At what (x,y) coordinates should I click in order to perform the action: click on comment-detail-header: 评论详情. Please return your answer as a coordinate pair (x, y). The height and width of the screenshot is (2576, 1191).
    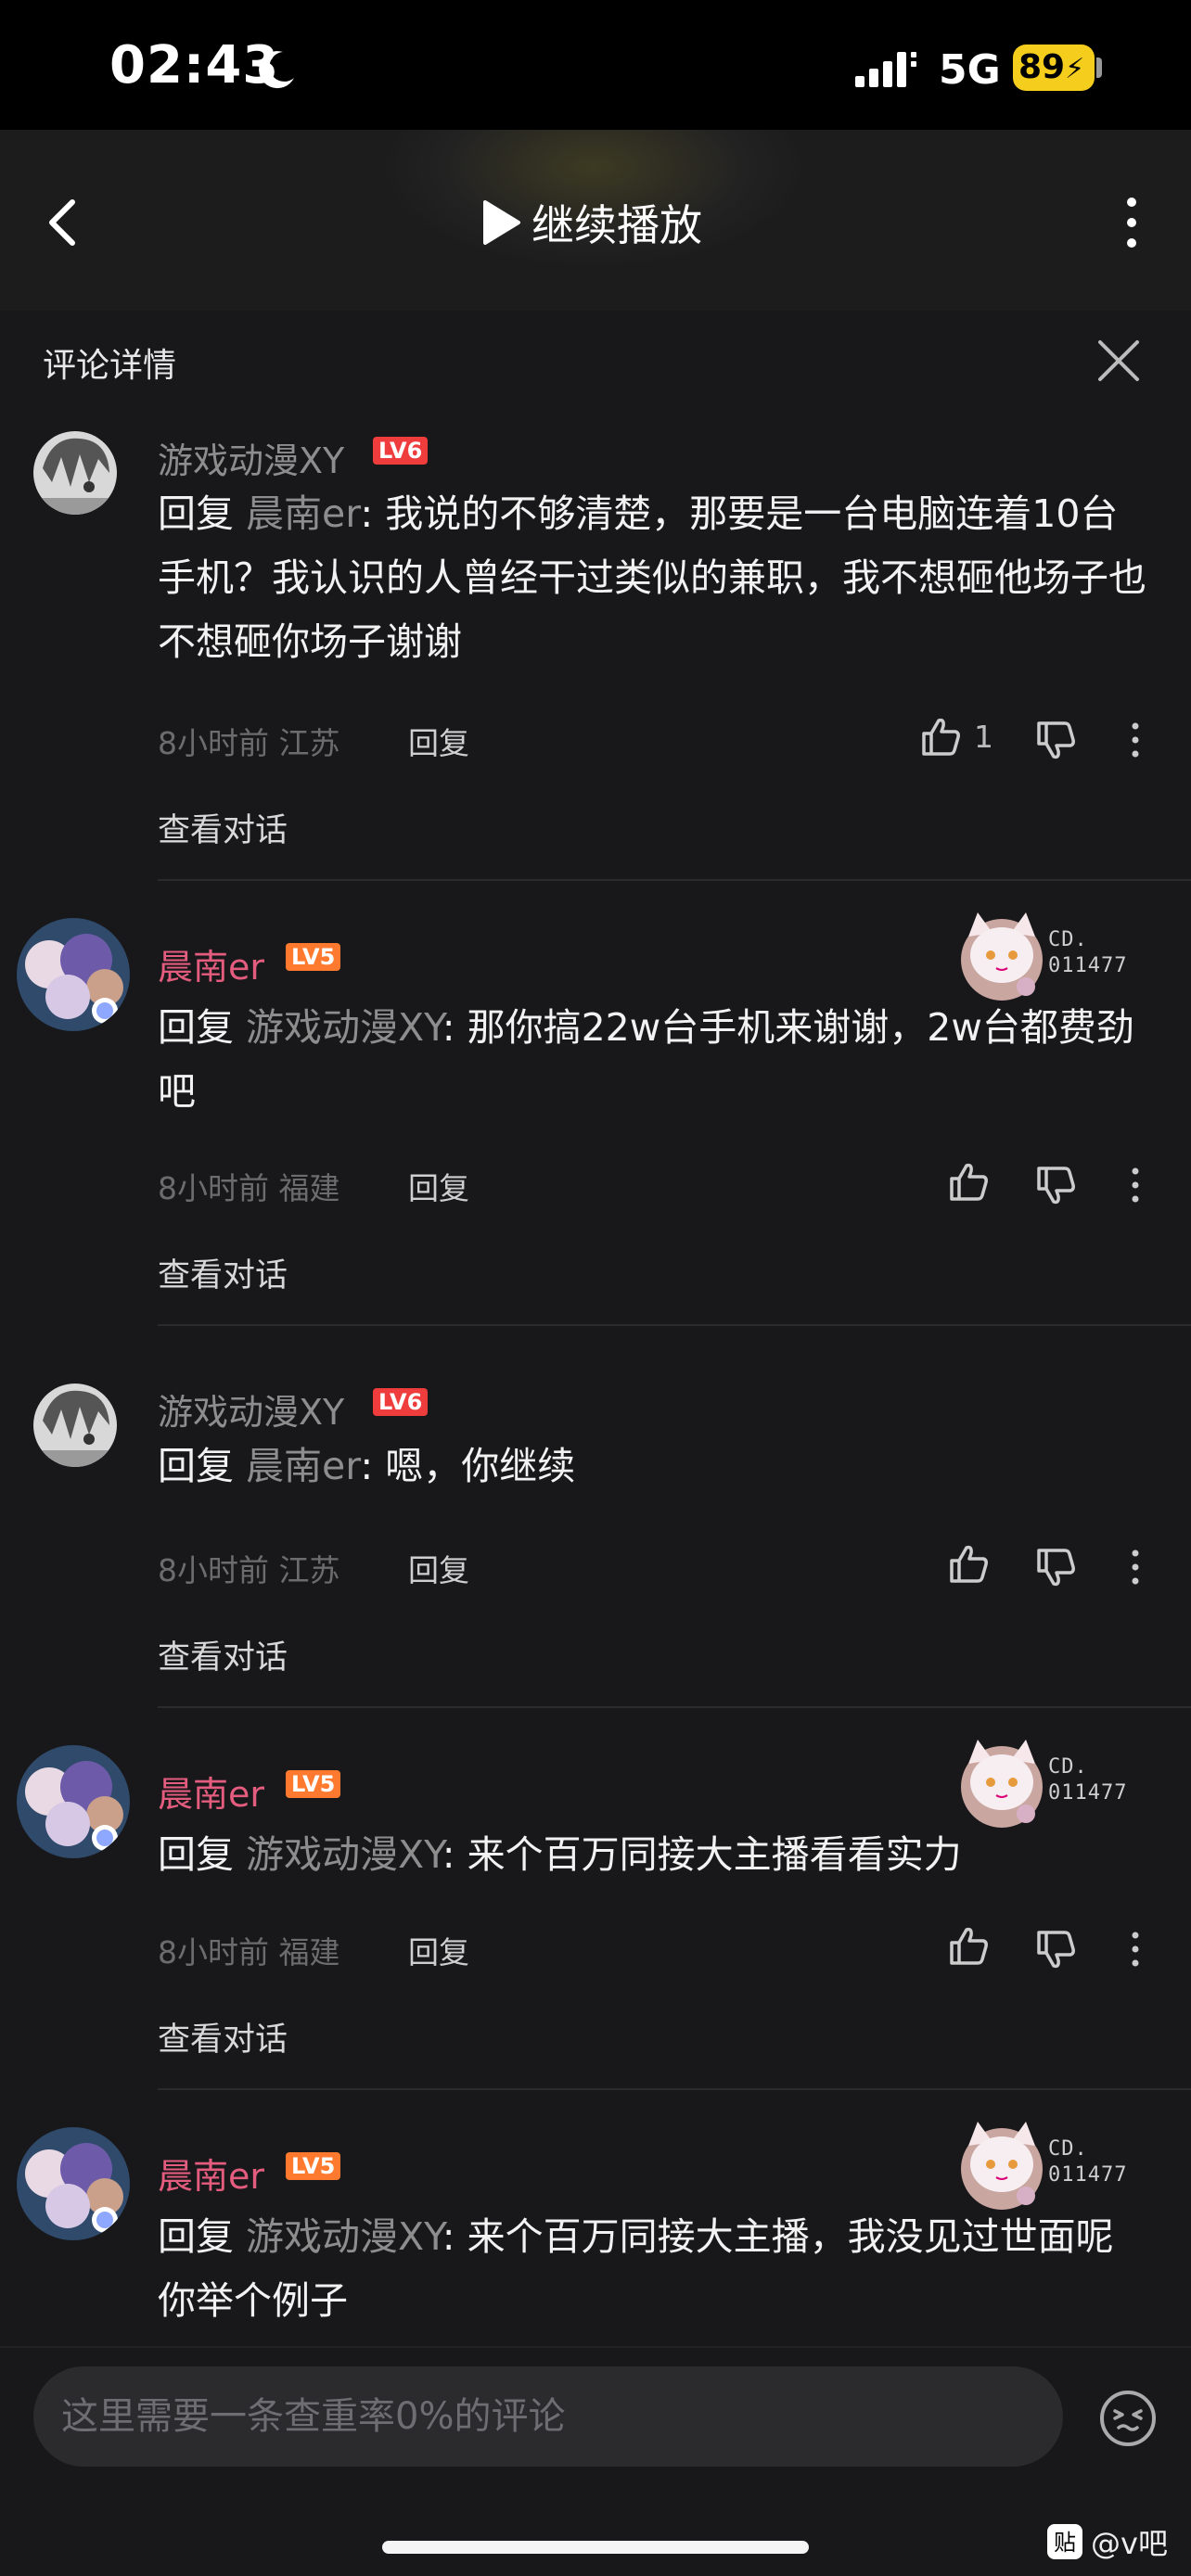
    Looking at the image, I should click on (595, 359).